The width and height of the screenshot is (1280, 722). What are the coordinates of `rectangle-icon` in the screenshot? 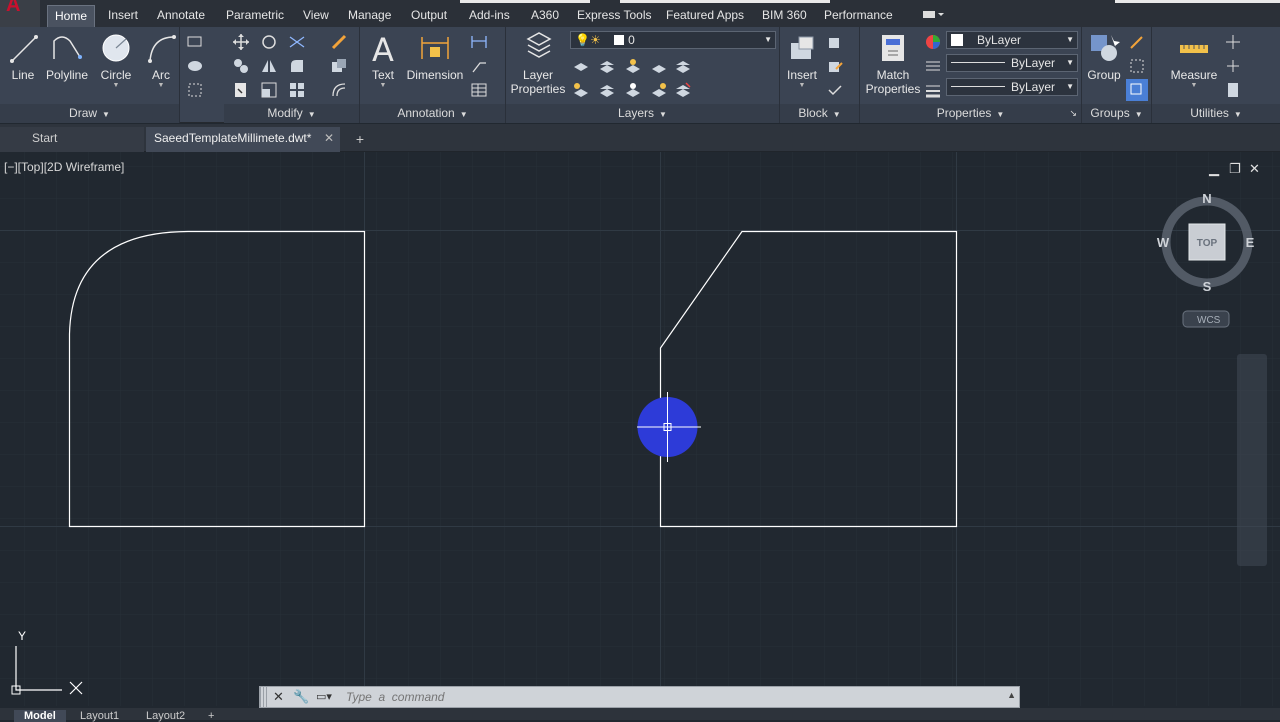 It's located at (195, 42).